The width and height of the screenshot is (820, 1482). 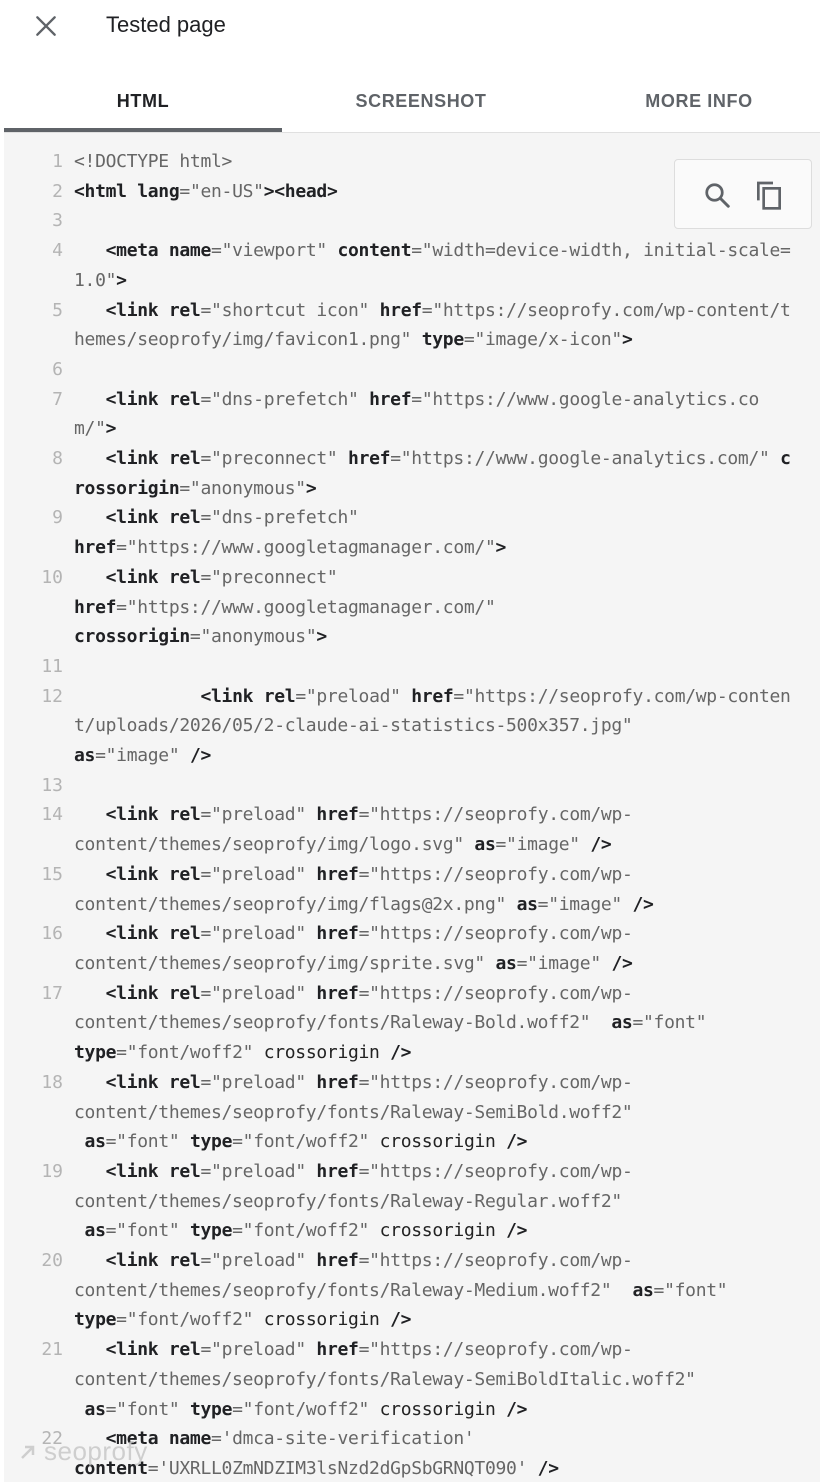 I want to click on watermark: seoprofy, so click(x=83, y=1451).